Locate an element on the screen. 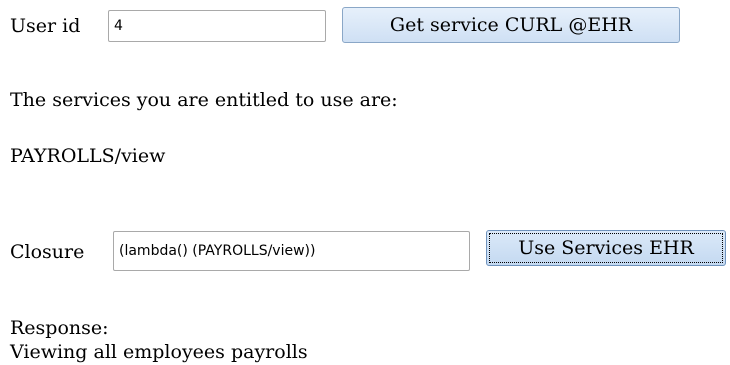 The height and width of the screenshot is (365, 730). closure-label: Closure is located at coordinates (47, 252).